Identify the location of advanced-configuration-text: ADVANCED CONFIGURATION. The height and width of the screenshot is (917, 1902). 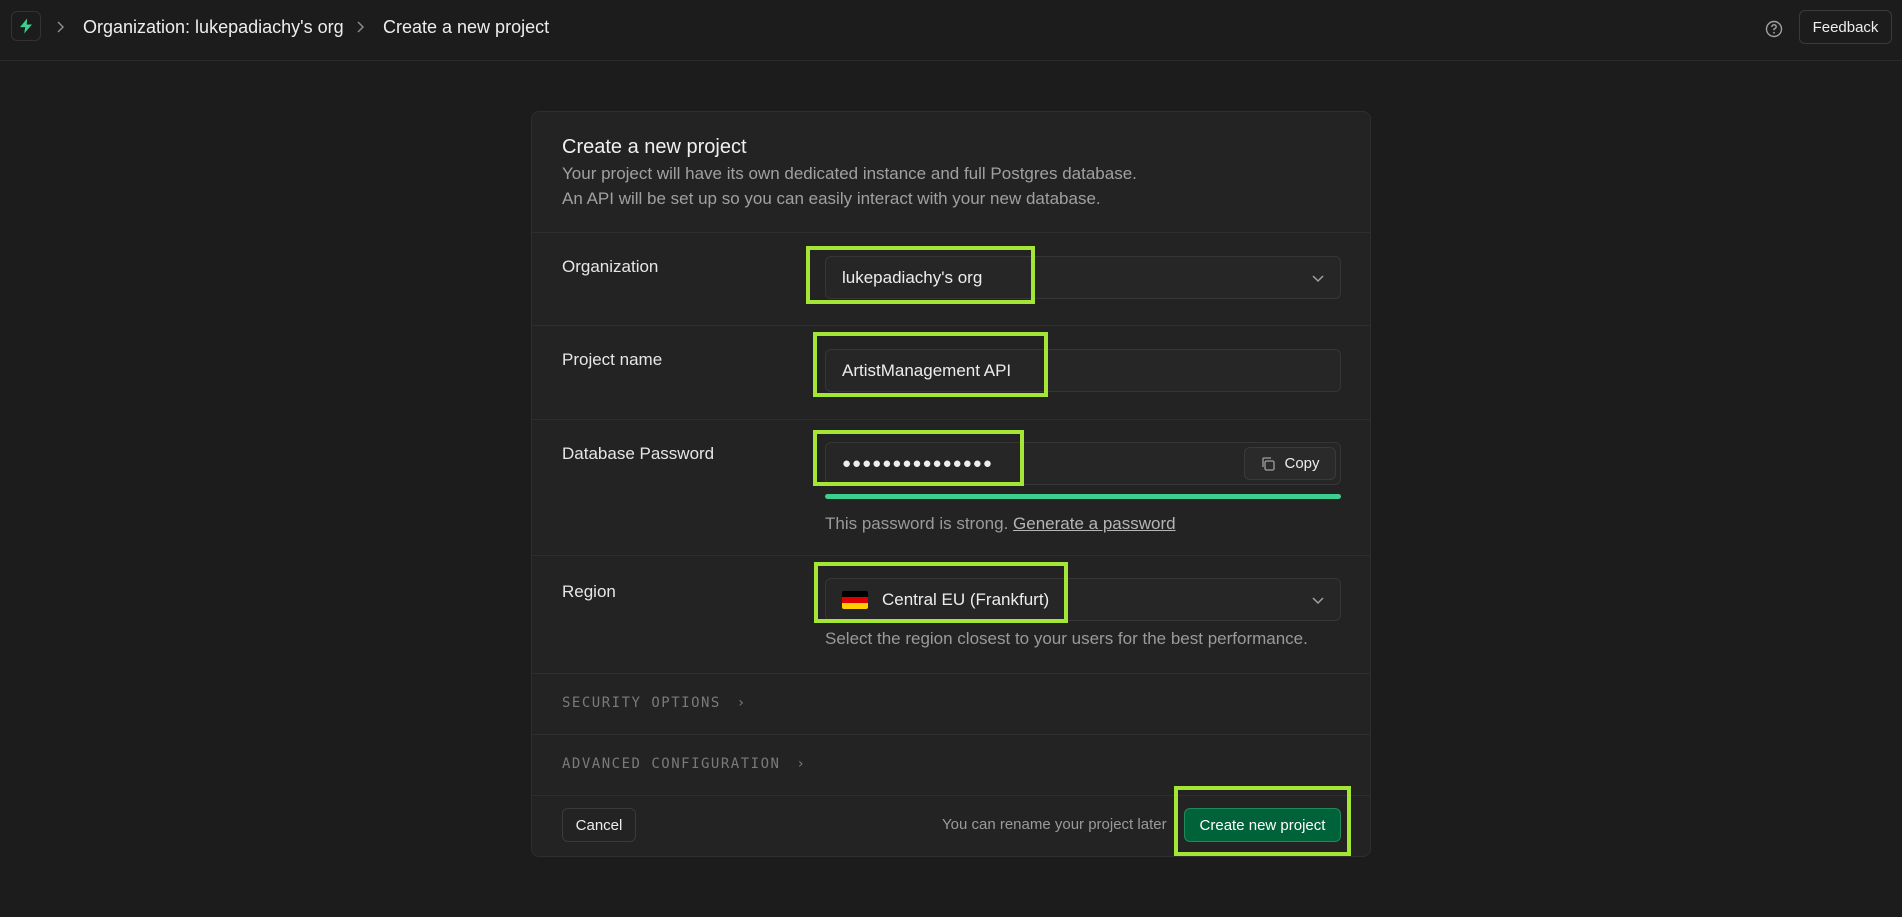
(671, 764).